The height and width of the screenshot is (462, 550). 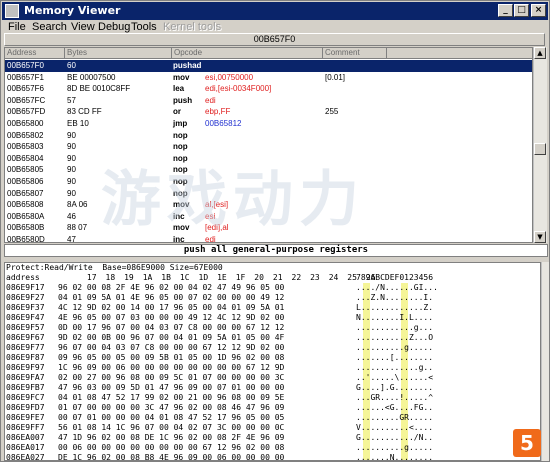 I want to click on menu-search: Search, so click(x=49, y=27).